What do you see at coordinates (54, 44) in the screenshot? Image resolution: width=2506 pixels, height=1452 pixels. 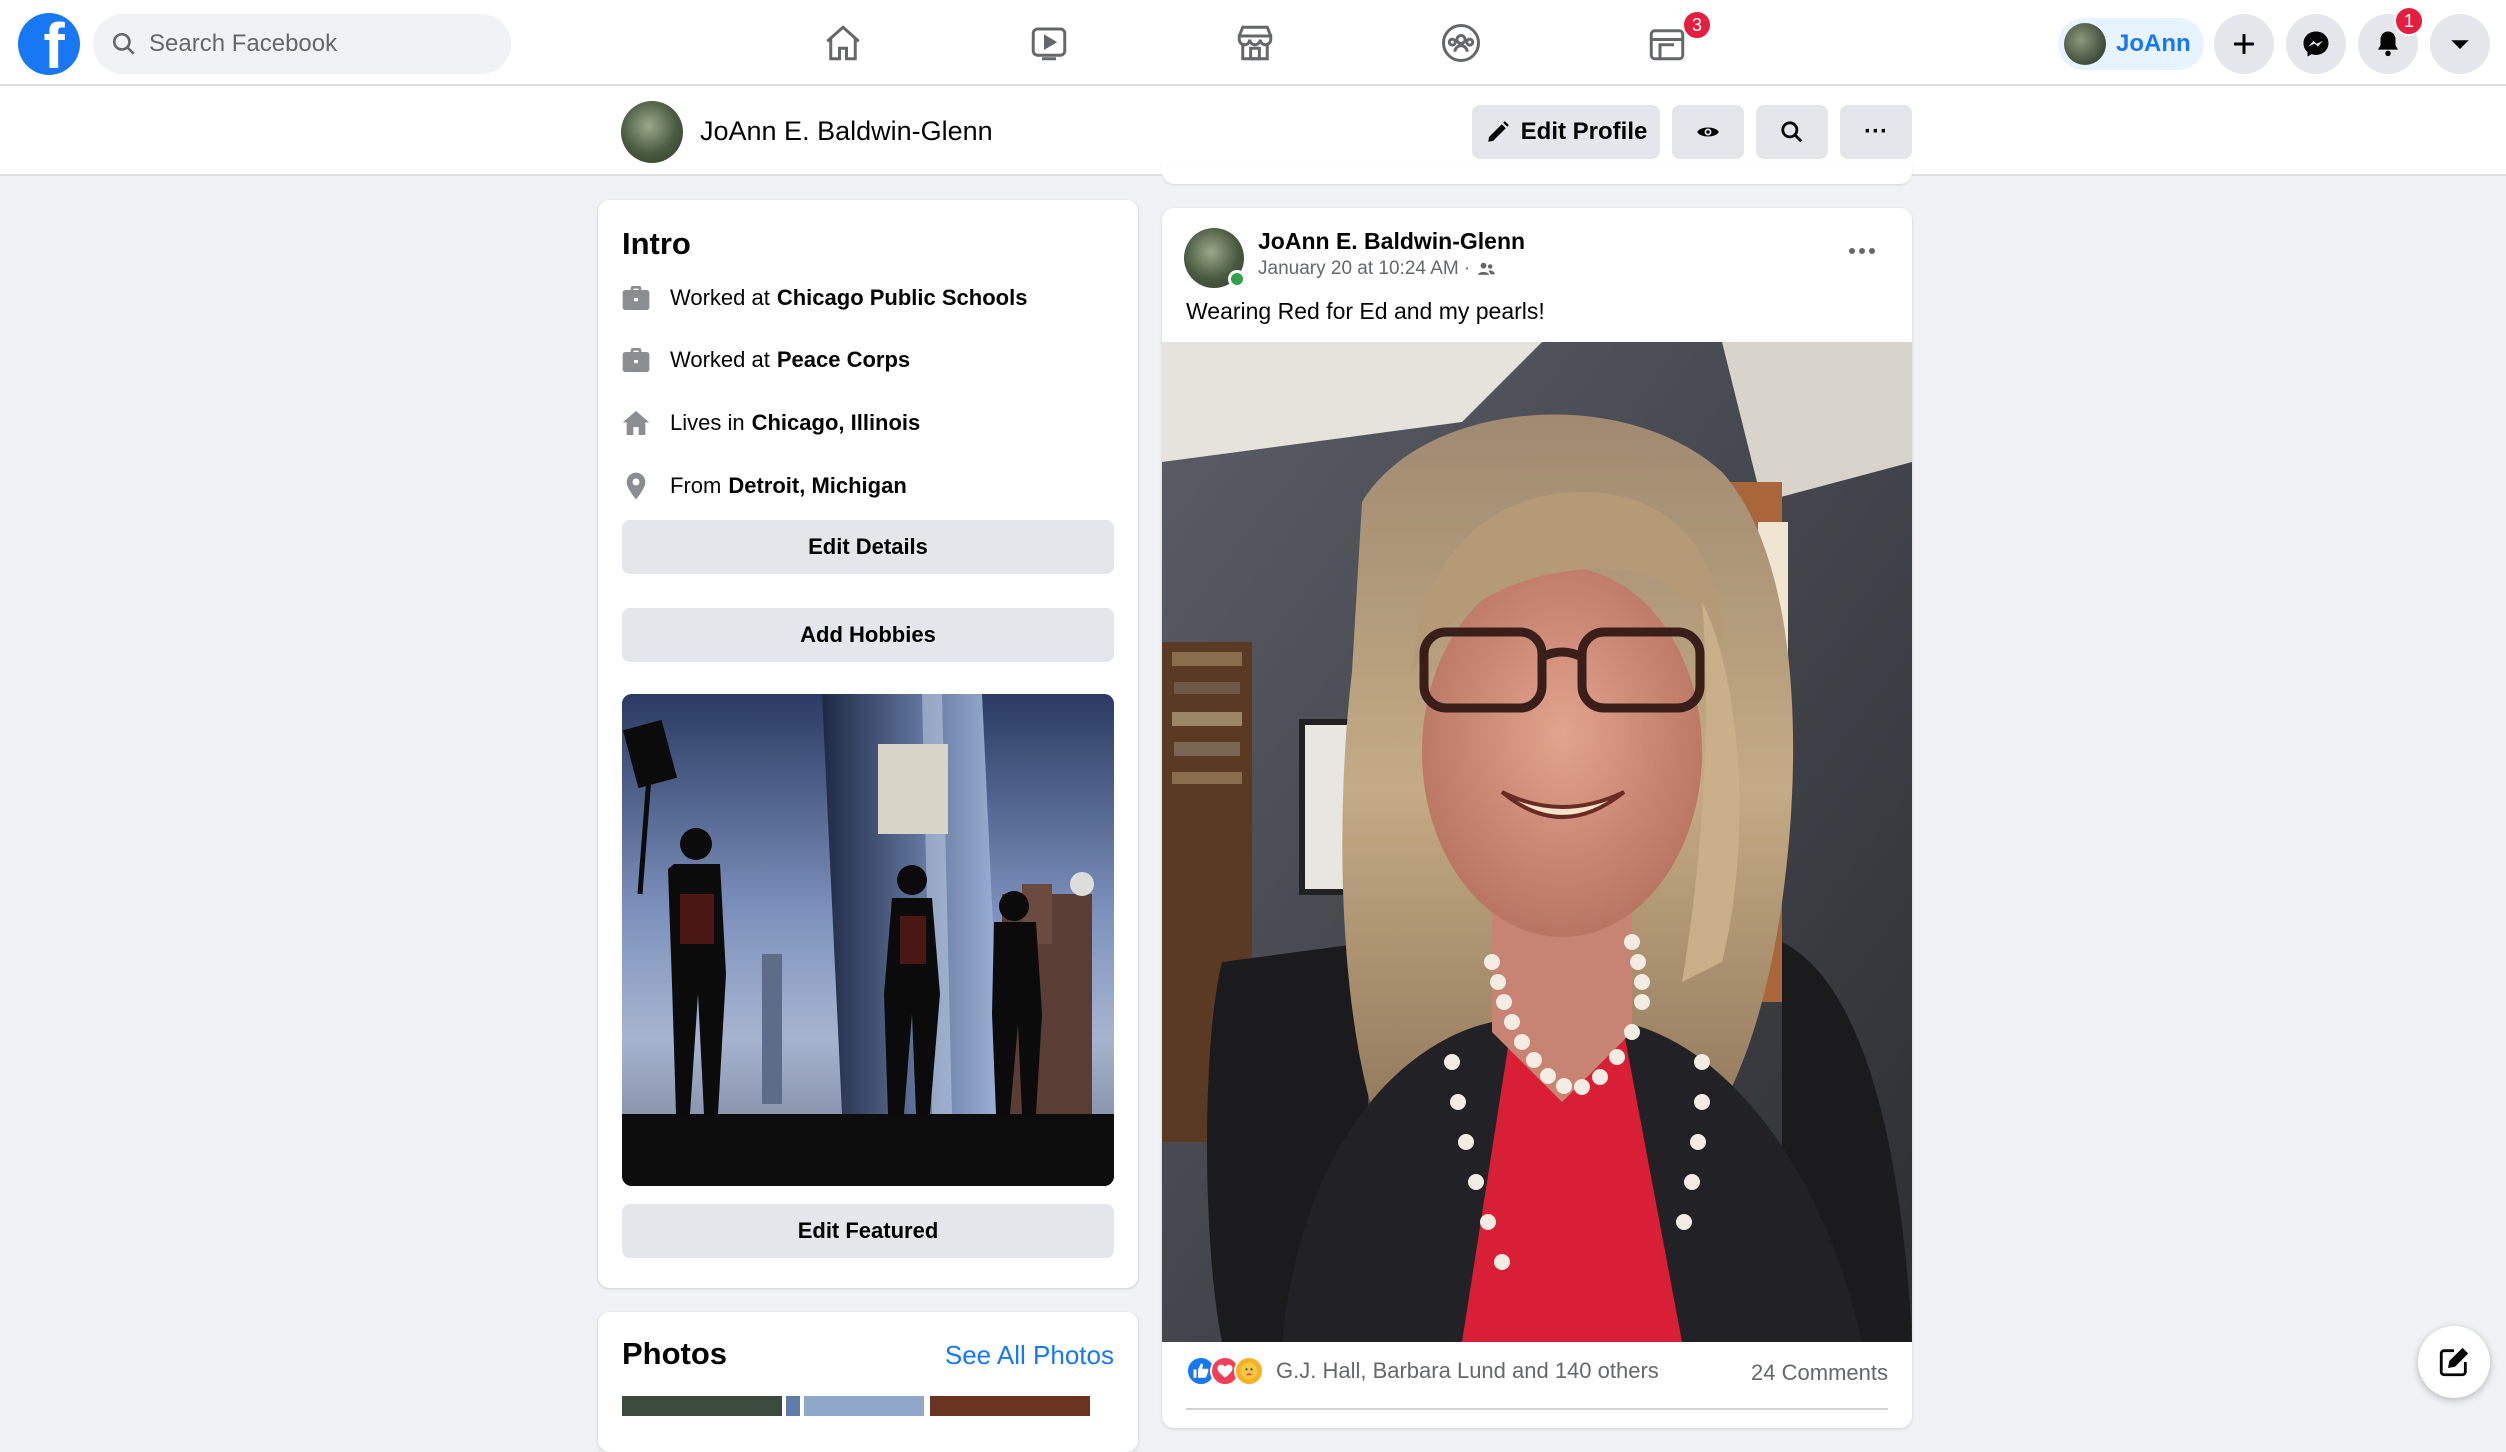 I see `facebook-logo-letter: f` at bounding box center [54, 44].